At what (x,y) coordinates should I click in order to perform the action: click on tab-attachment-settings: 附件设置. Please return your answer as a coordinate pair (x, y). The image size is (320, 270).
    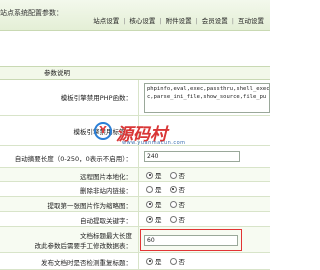
    Looking at the image, I should click on (179, 21).